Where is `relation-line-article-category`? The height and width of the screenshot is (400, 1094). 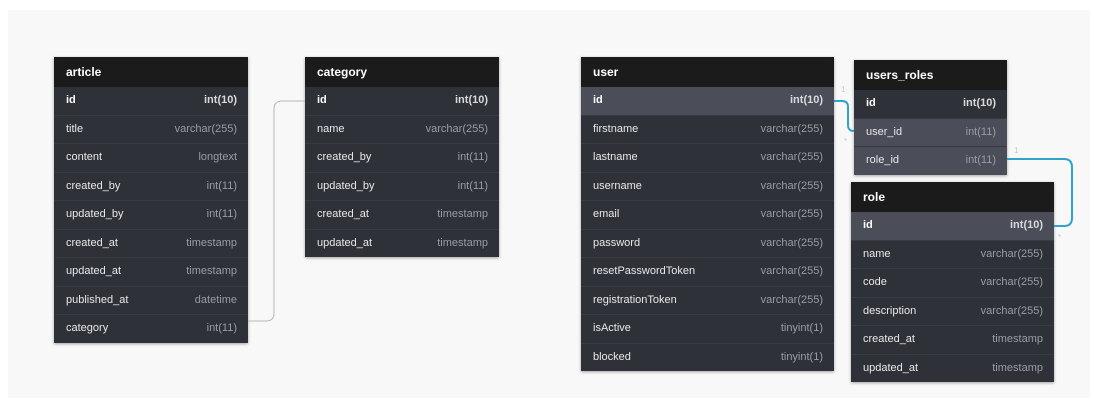
relation-line-article-category is located at coordinates (276, 211).